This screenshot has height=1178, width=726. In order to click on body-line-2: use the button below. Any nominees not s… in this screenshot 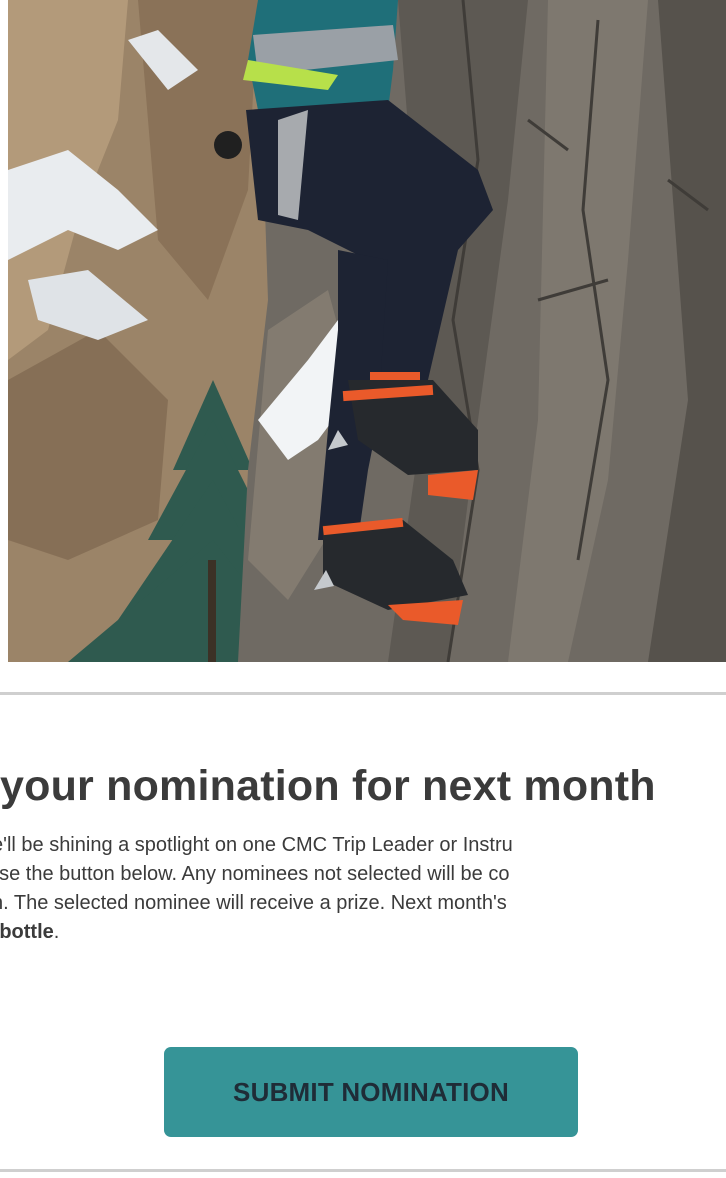, I will do `click(255, 874)`.